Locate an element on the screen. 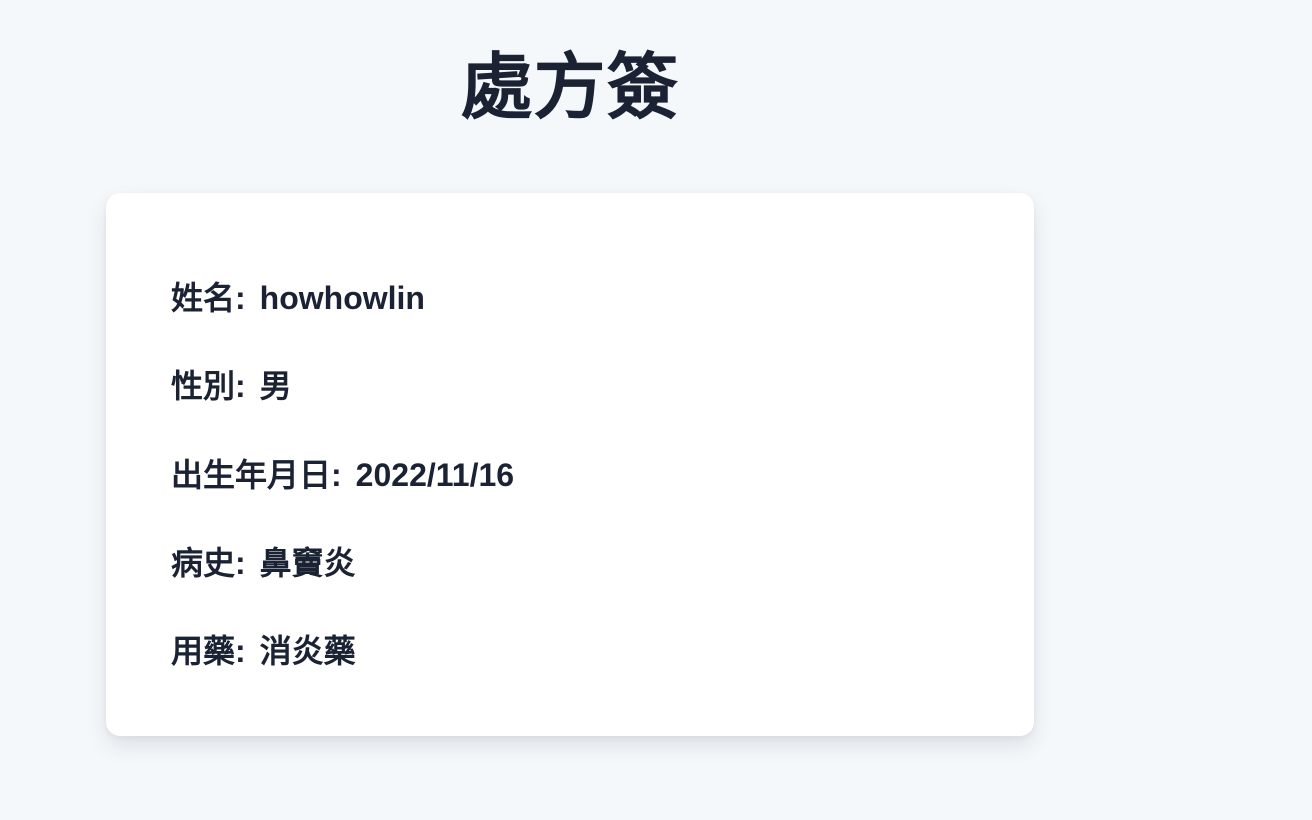 The image size is (1312, 820). field-label-name: 姓名: is located at coordinates (208, 298).